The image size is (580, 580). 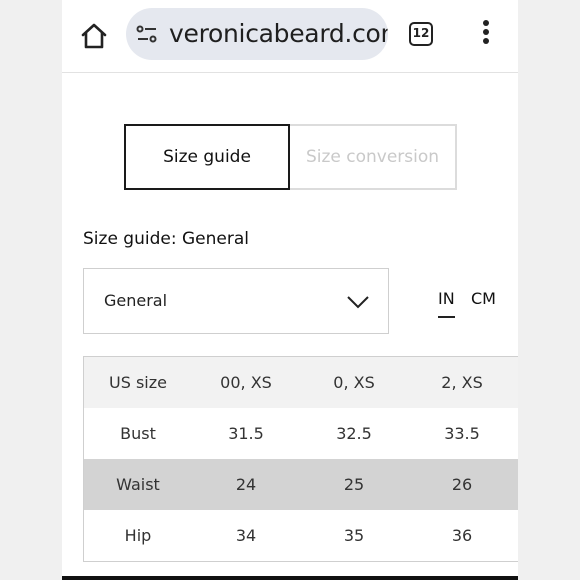 What do you see at coordinates (301, 536) in the screenshot?
I see `table-row: Hip 34 35 36` at bounding box center [301, 536].